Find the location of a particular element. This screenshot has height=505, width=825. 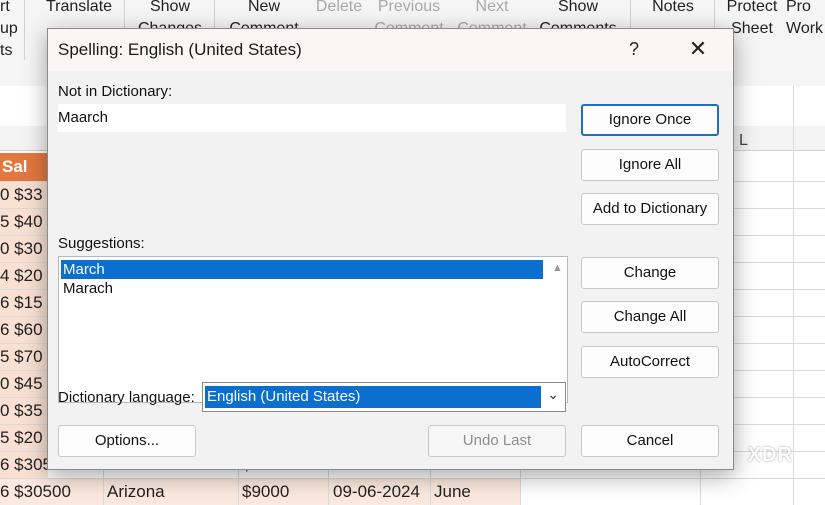

xdr-watermark-logo: XDR is located at coordinates (770, 455).